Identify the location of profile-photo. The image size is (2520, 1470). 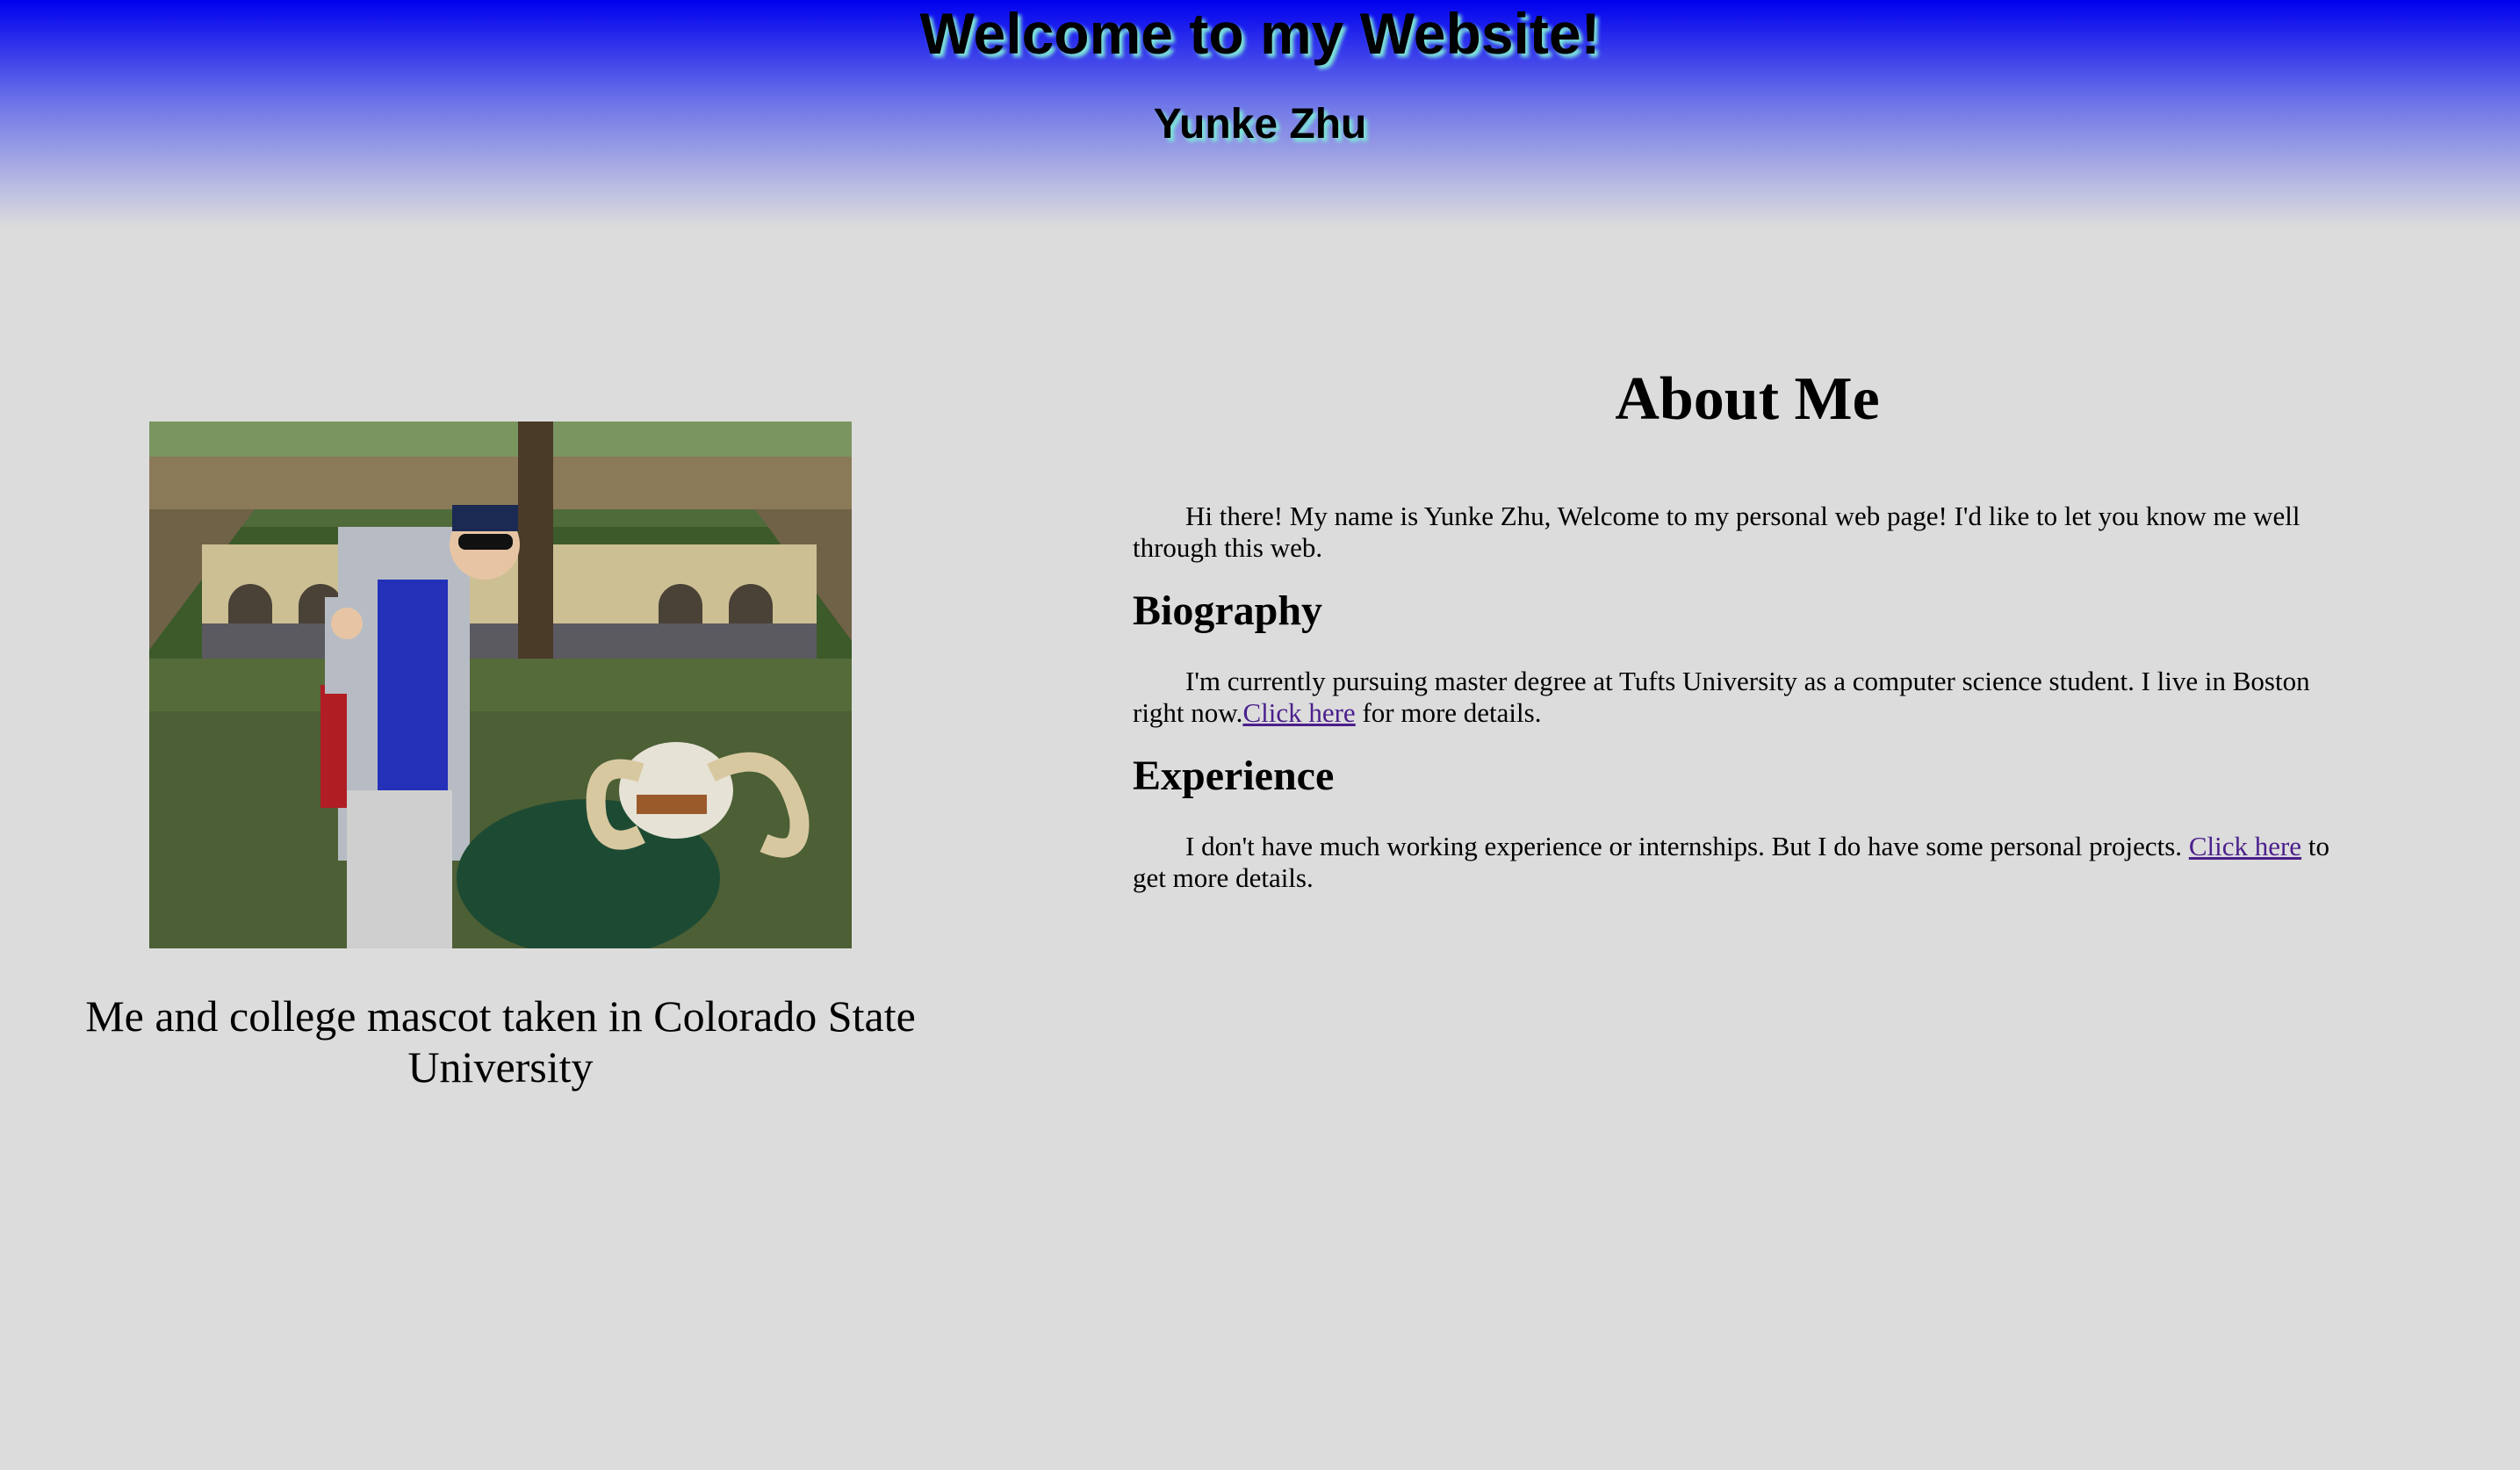
(500, 685).